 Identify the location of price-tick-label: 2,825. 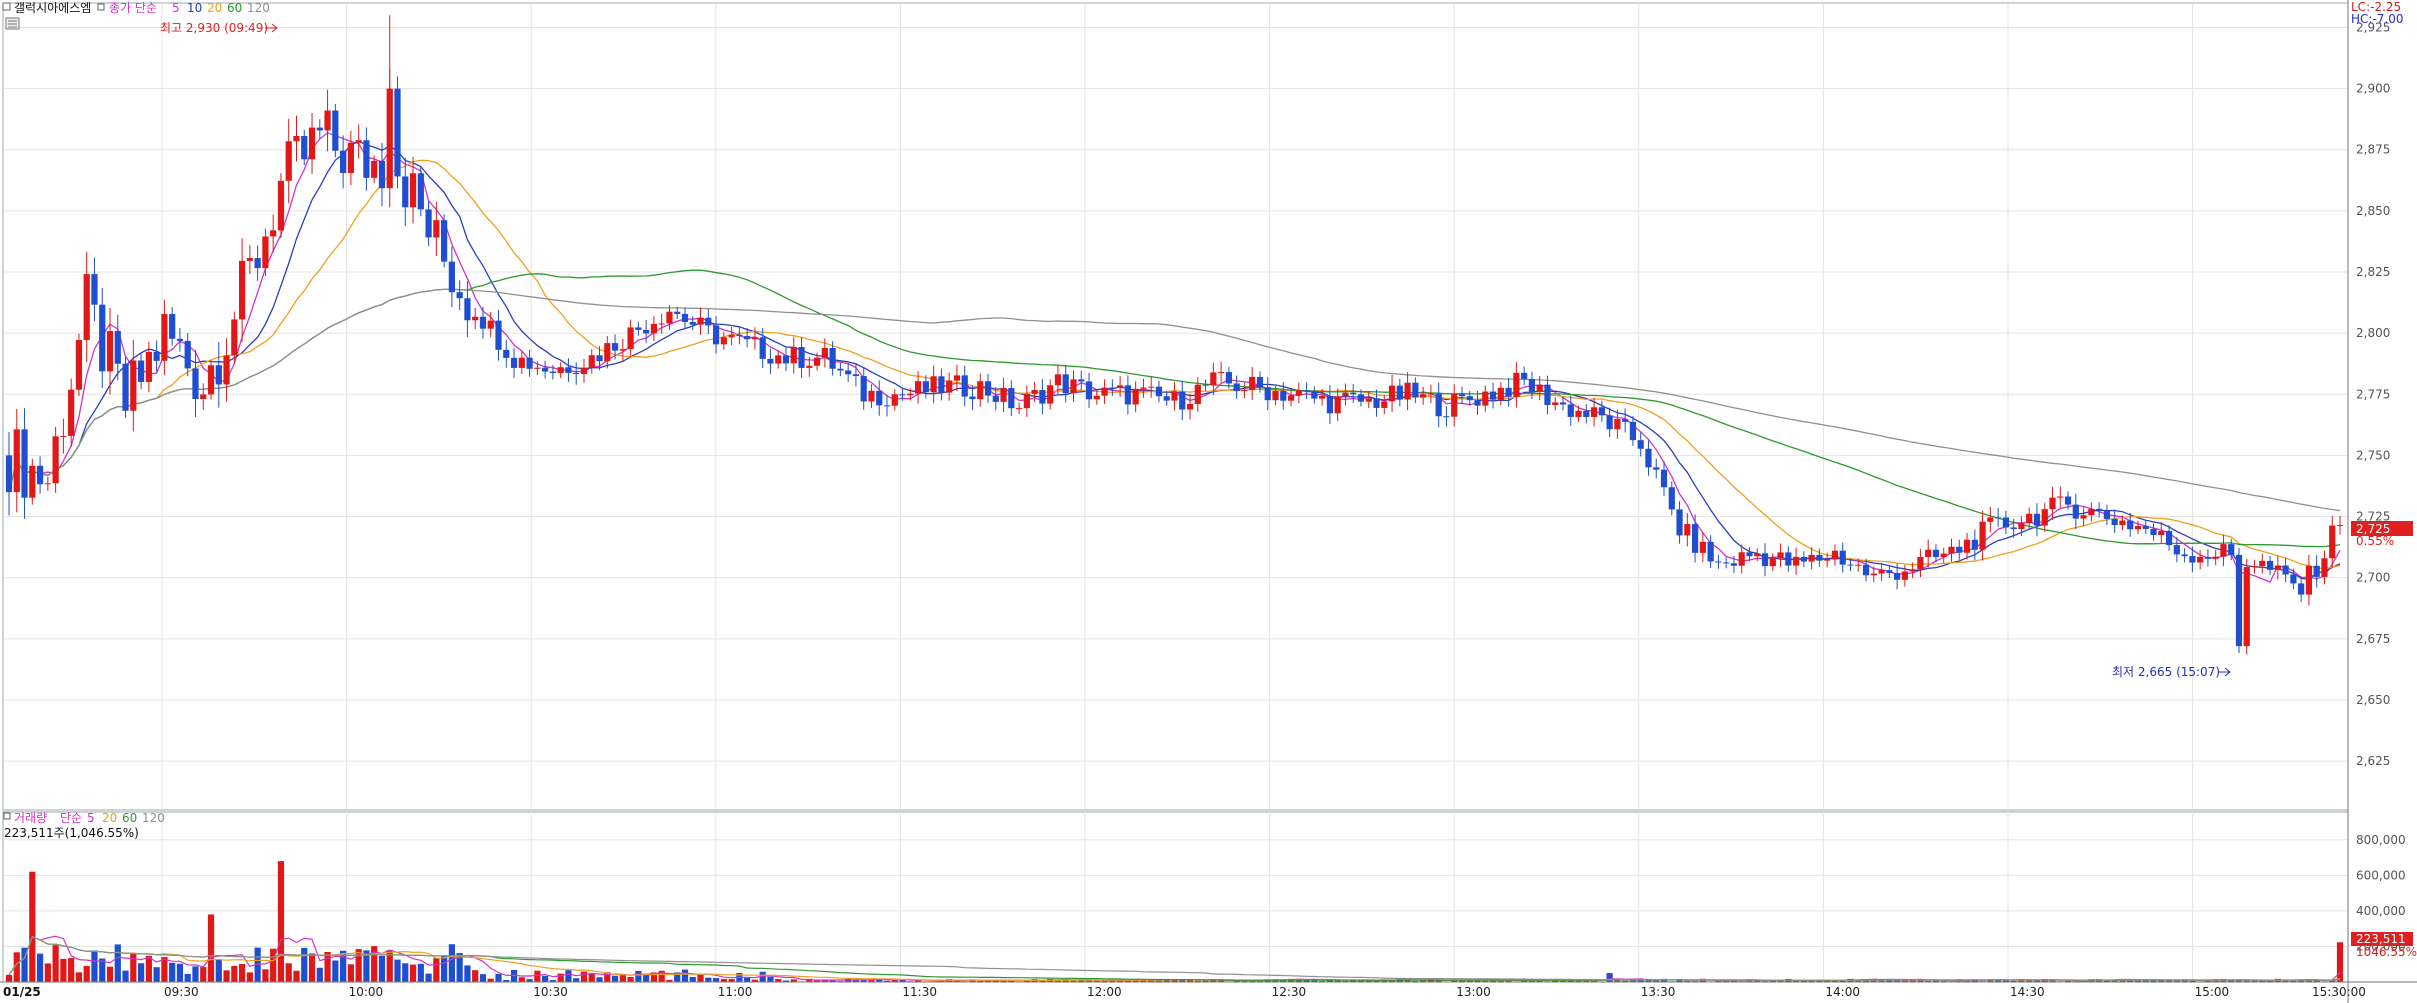
(2373, 272).